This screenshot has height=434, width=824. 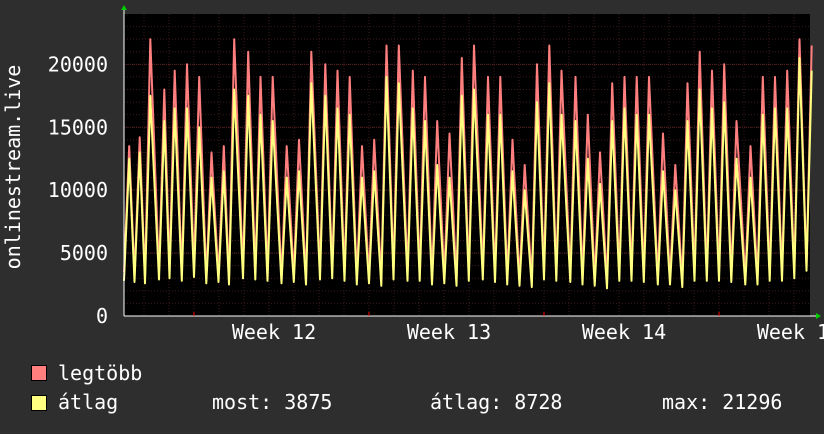 I want to click on y-tick-label: 15000, so click(x=78, y=127).